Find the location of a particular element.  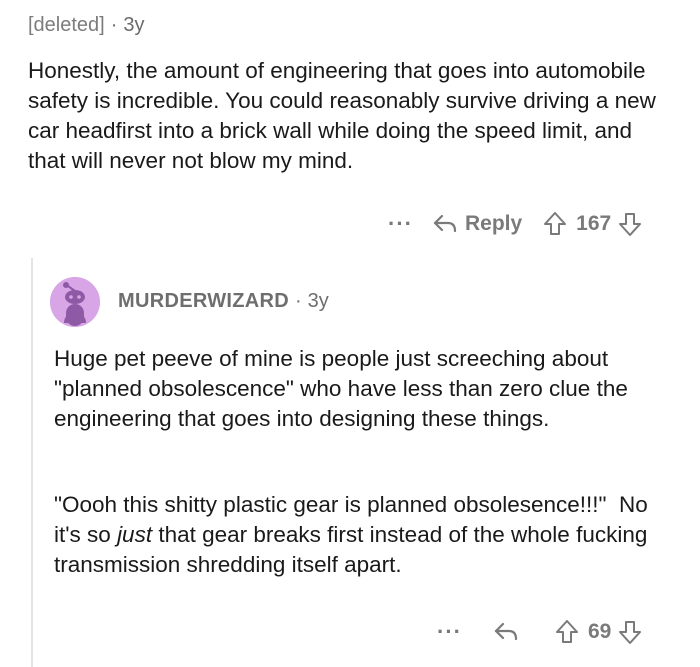

reply-comment-meta: MURDERWIZARD · 3y is located at coordinates (223, 301).